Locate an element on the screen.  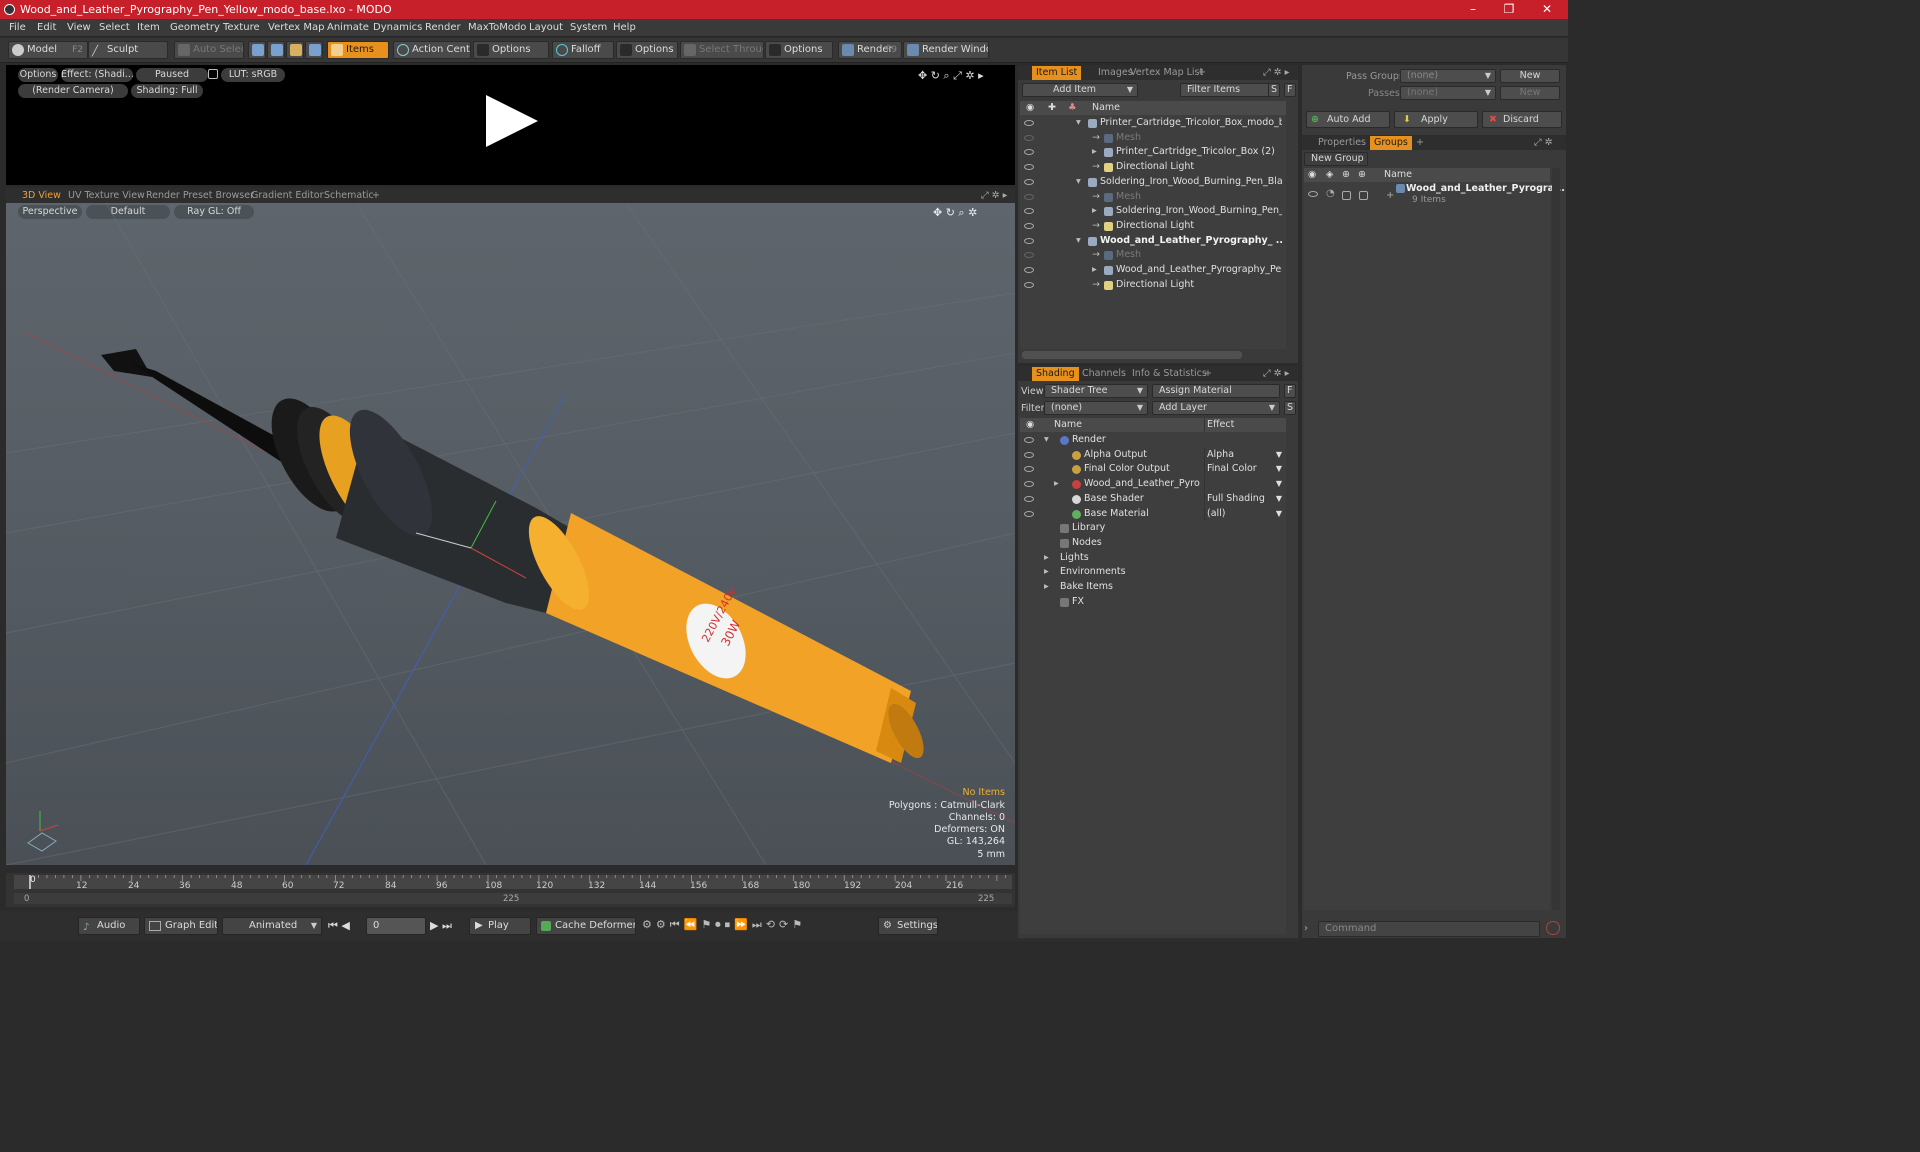
model-mode-button: Model F2 is located at coordinates (48, 50).